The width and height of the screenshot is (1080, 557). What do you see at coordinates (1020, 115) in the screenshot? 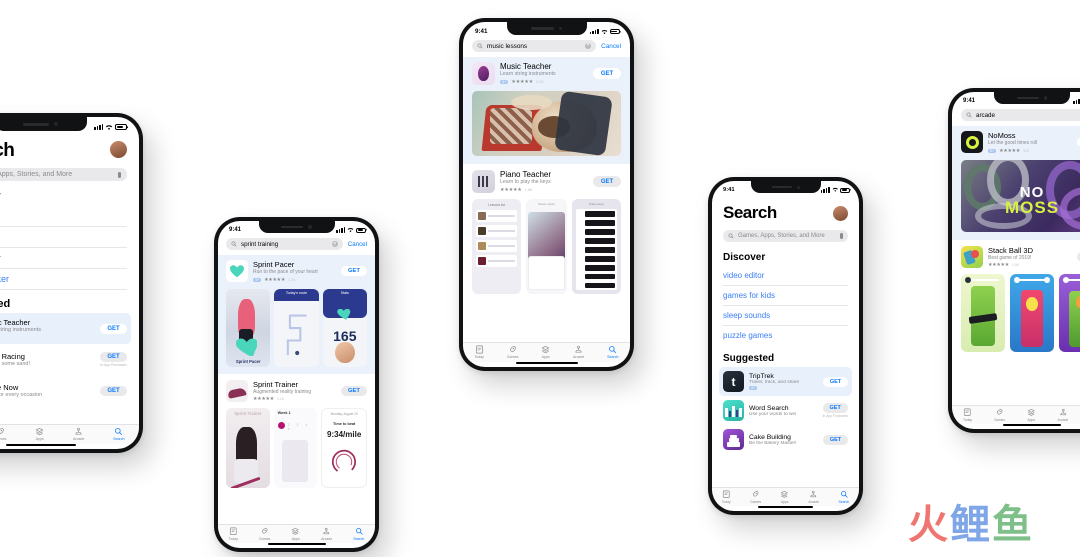
I see `search-input: arcade ✕` at bounding box center [1020, 115].